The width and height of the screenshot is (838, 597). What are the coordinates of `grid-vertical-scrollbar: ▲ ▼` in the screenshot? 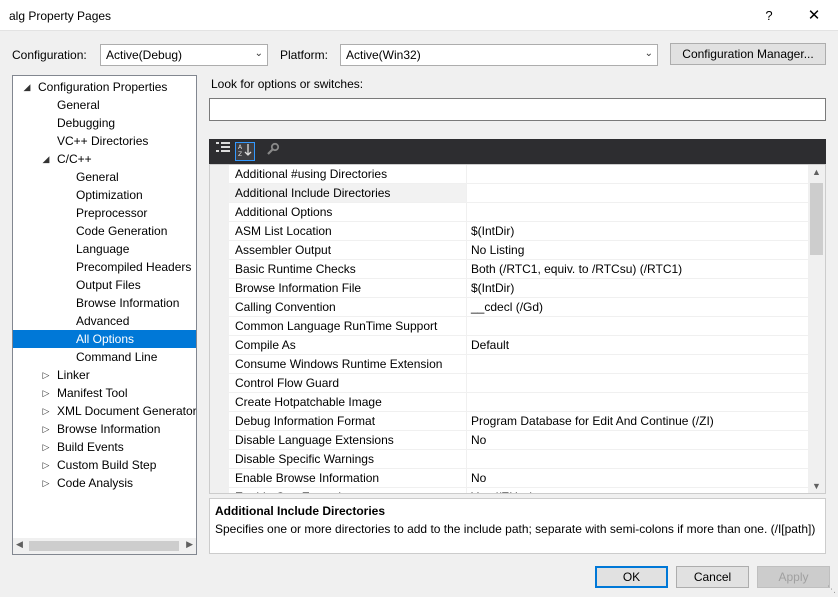 It's located at (816, 329).